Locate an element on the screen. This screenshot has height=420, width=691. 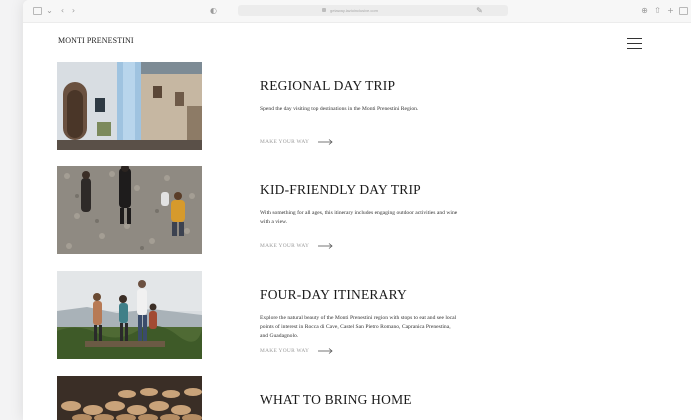
address-bar: getaway.lazioinclusive.com is located at coordinates (373, 10).